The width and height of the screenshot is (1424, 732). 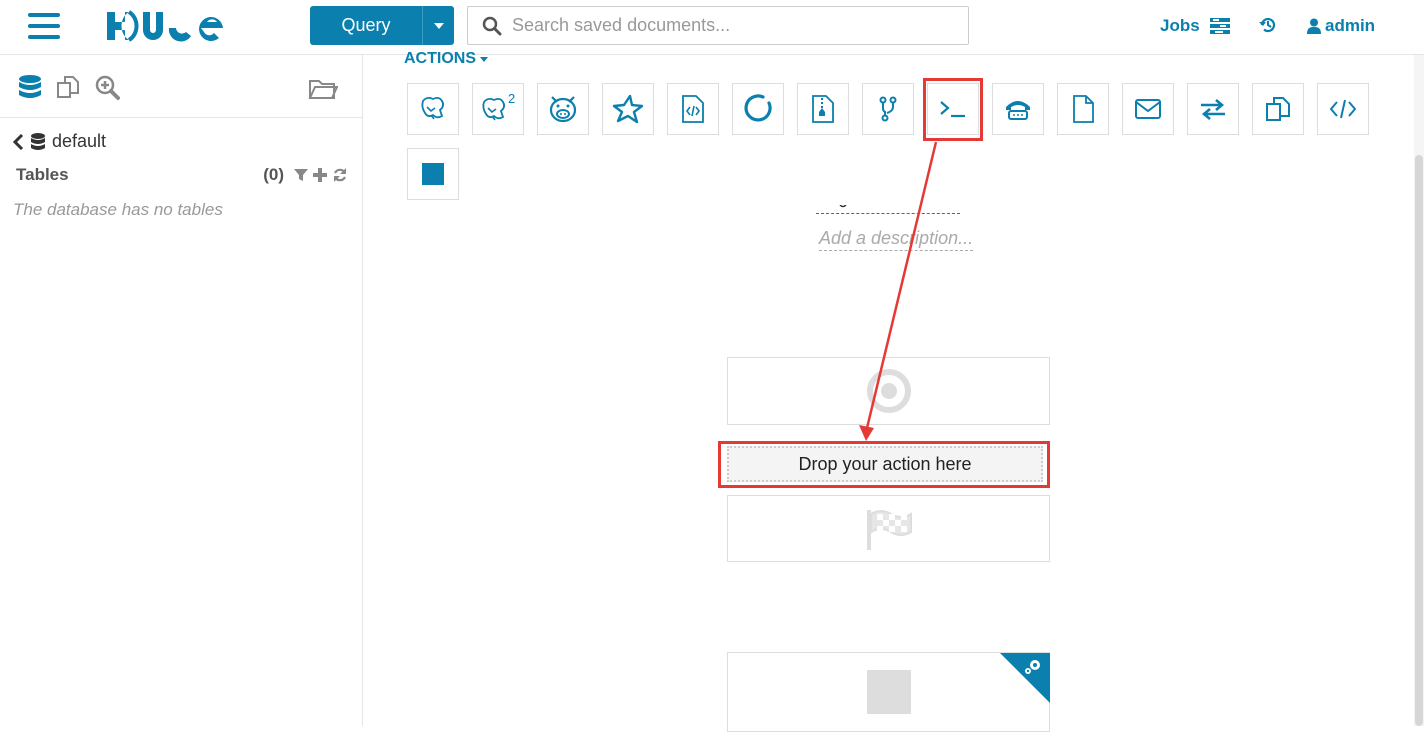 I want to click on annotation-arrow, so click(x=898, y=291).